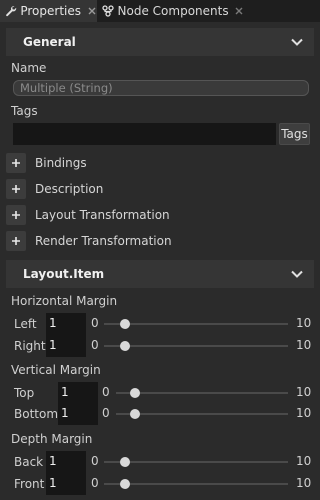  What do you see at coordinates (135, 414) in the screenshot?
I see `bottom-slider-thumb` at bounding box center [135, 414].